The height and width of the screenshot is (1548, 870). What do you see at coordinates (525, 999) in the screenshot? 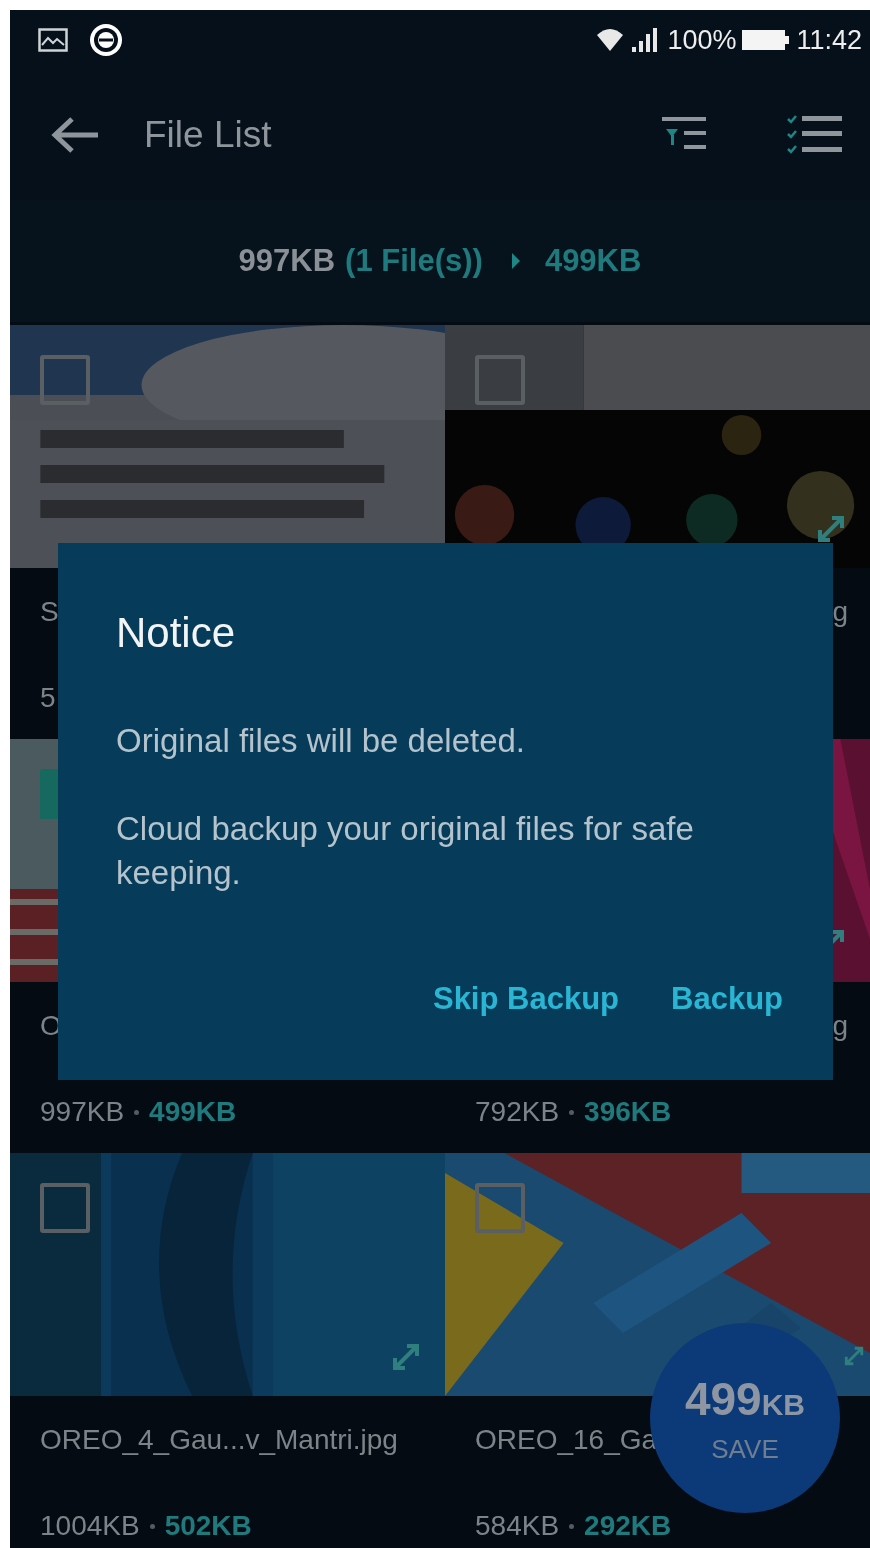
I see `dialog-button: Skip Backup` at bounding box center [525, 999].